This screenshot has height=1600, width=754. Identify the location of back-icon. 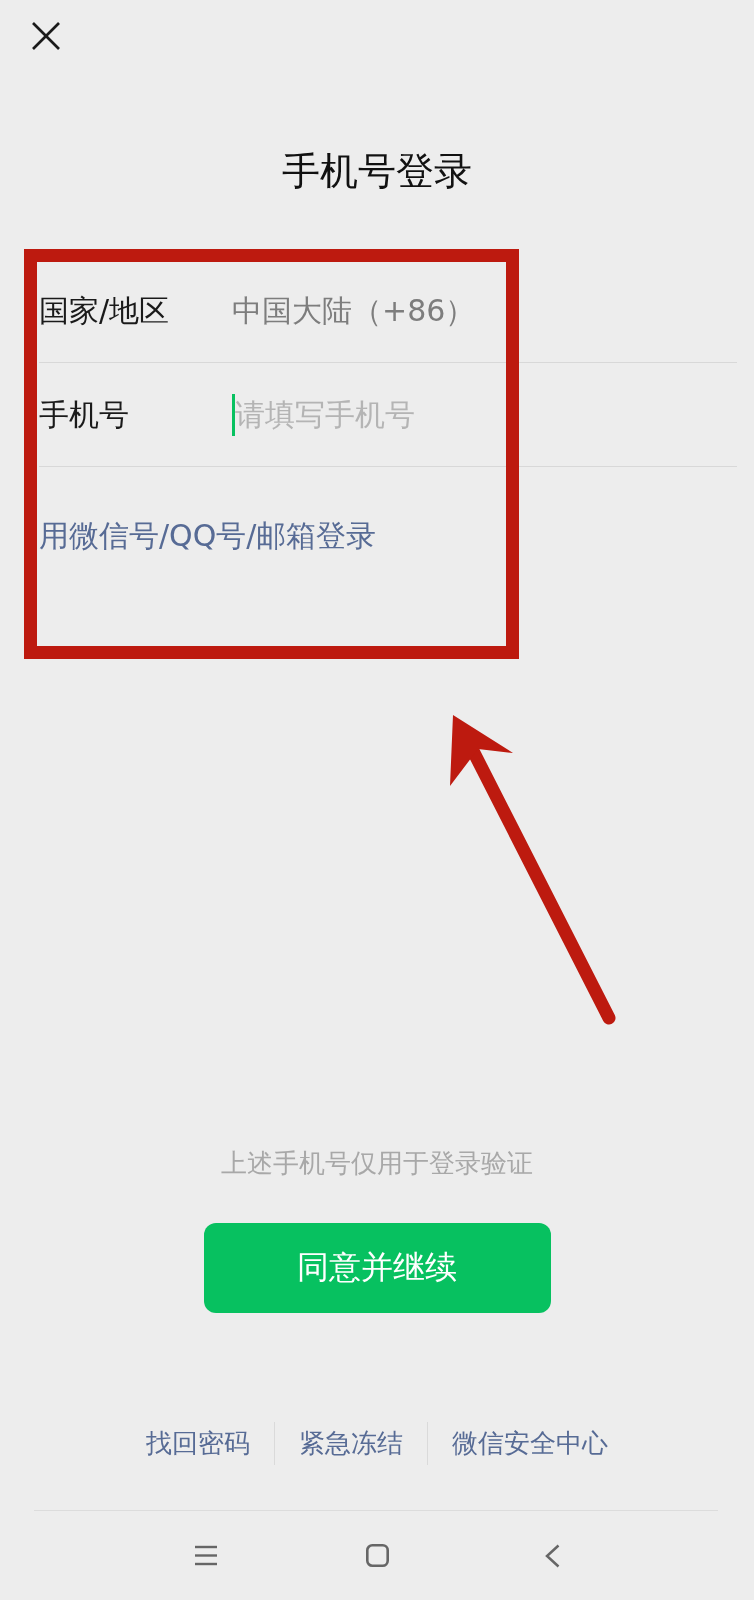
(552, 1555).